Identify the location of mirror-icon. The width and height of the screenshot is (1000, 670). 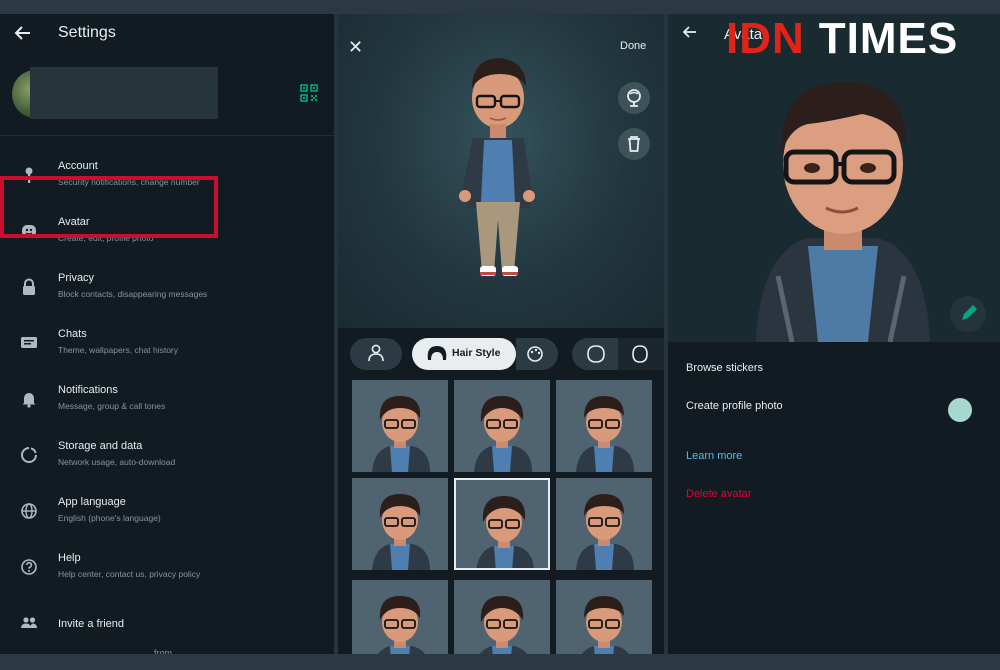
(634, 98).